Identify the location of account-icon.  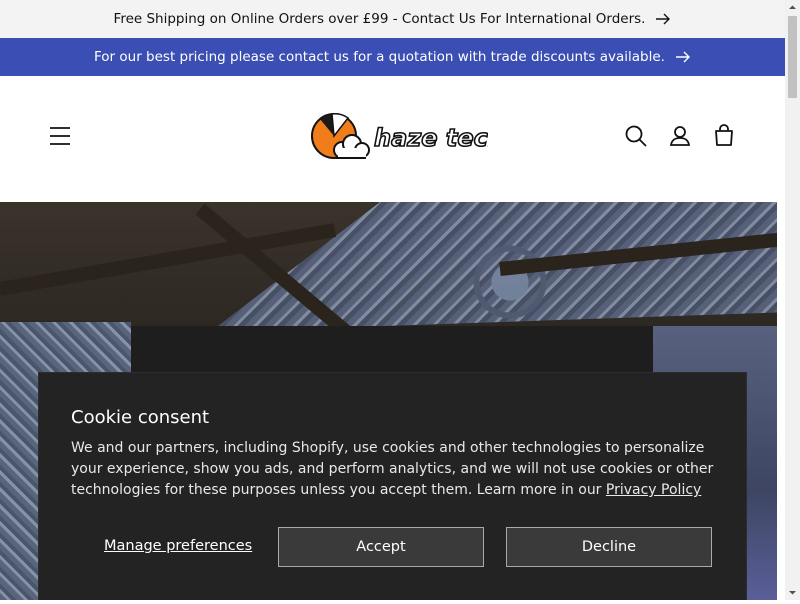
(680, 136).